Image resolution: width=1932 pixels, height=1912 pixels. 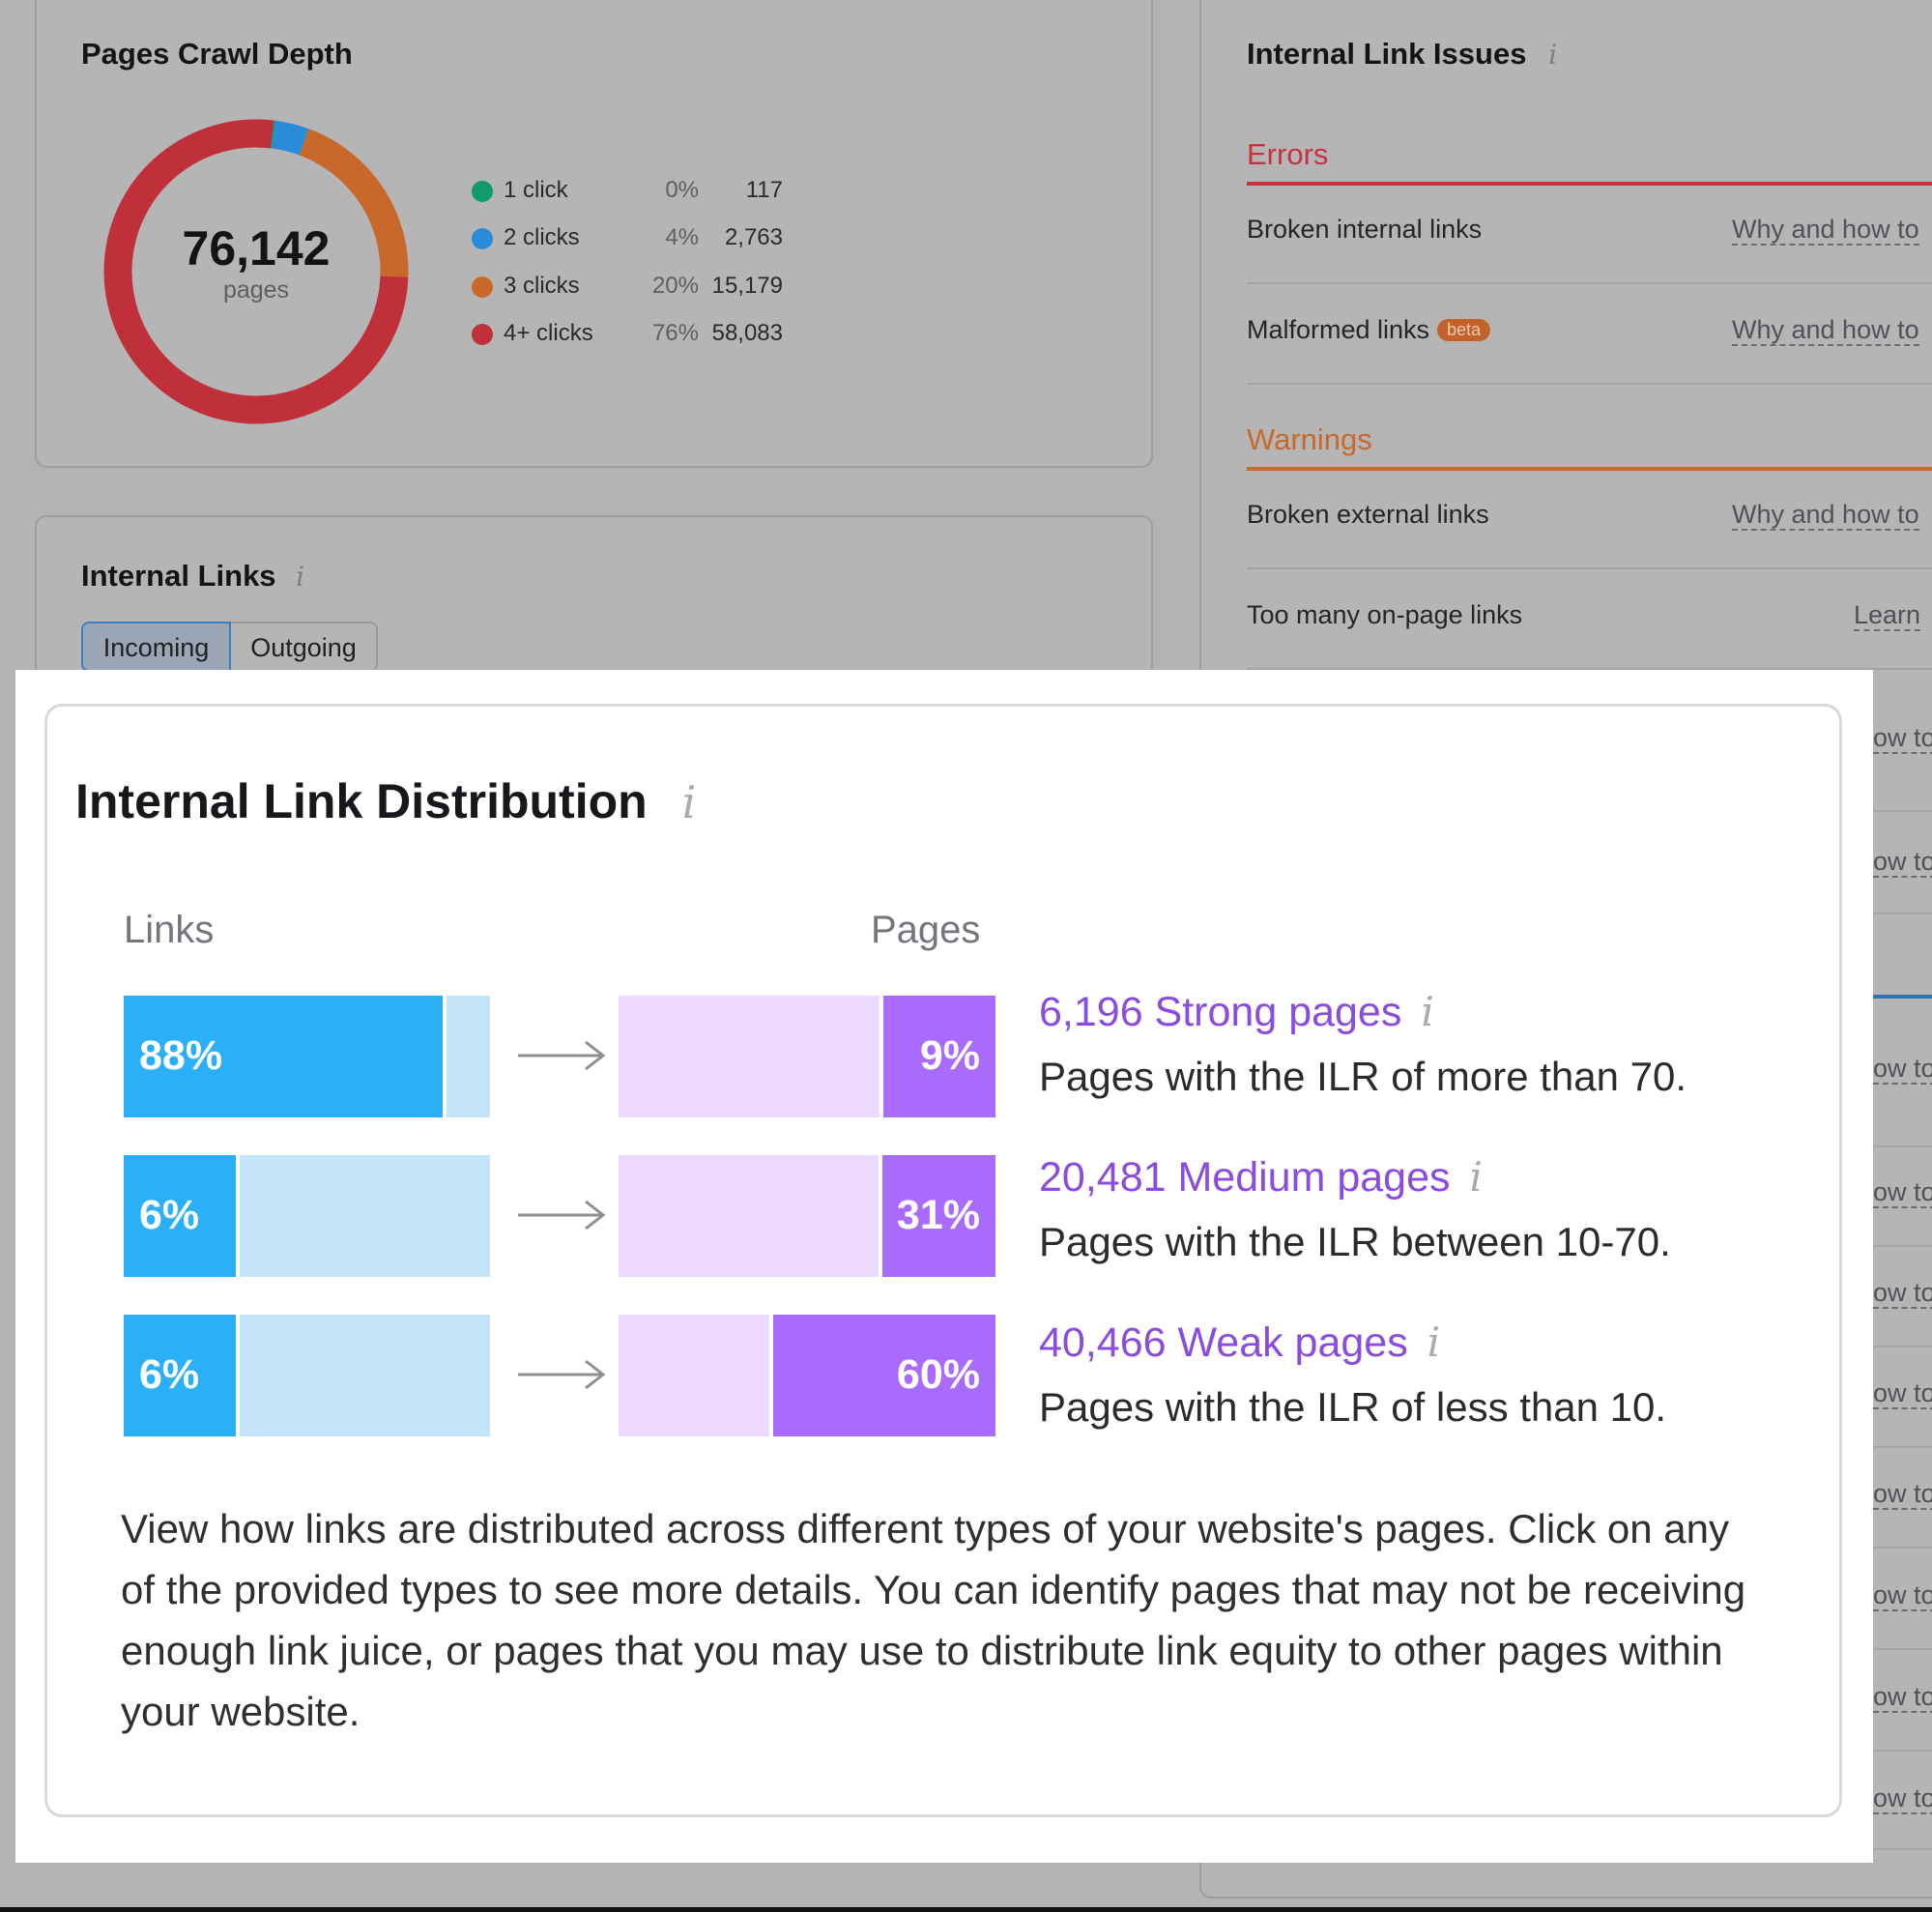 I want to click on tab-incoming: Incoming, so click(x=156, y=647).